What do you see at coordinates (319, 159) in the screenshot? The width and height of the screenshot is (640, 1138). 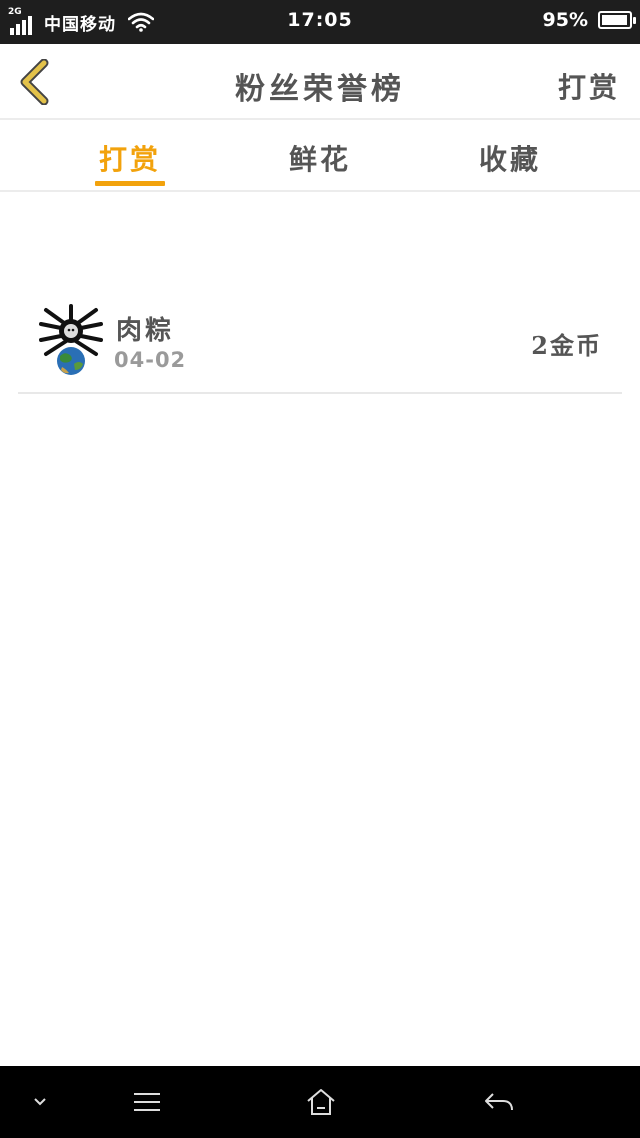 I see `tab-label: 鲜花` at bounding box center [319, 159].